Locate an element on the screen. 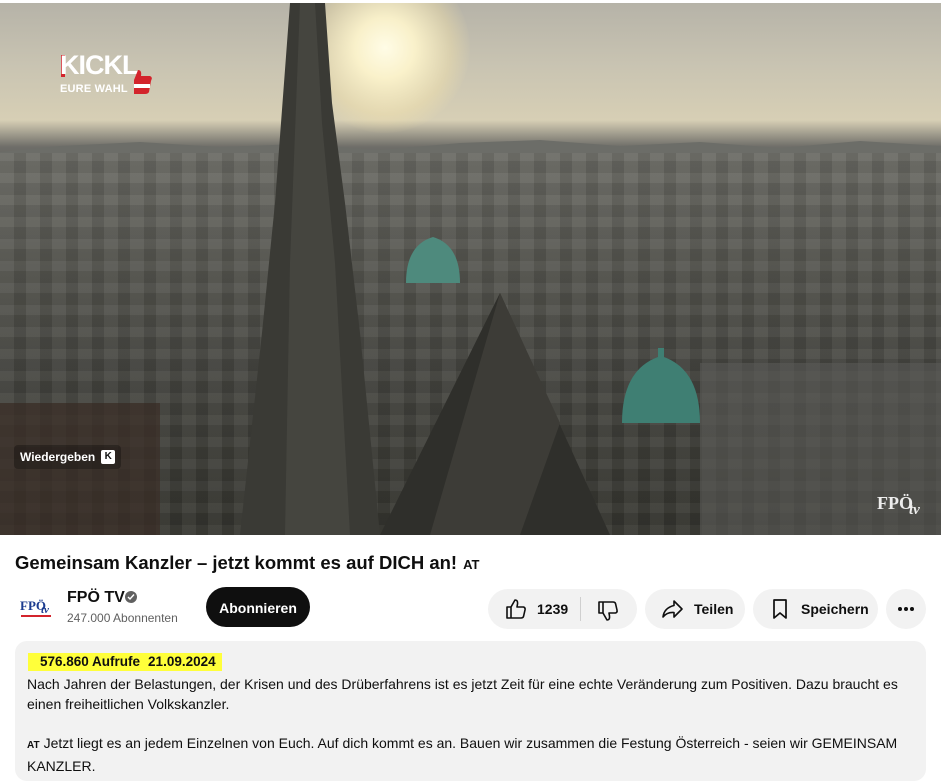 Image resolution: width=941 pixels, height=781 pixels. avatar-red-bar is located at coordinates (36, 616).